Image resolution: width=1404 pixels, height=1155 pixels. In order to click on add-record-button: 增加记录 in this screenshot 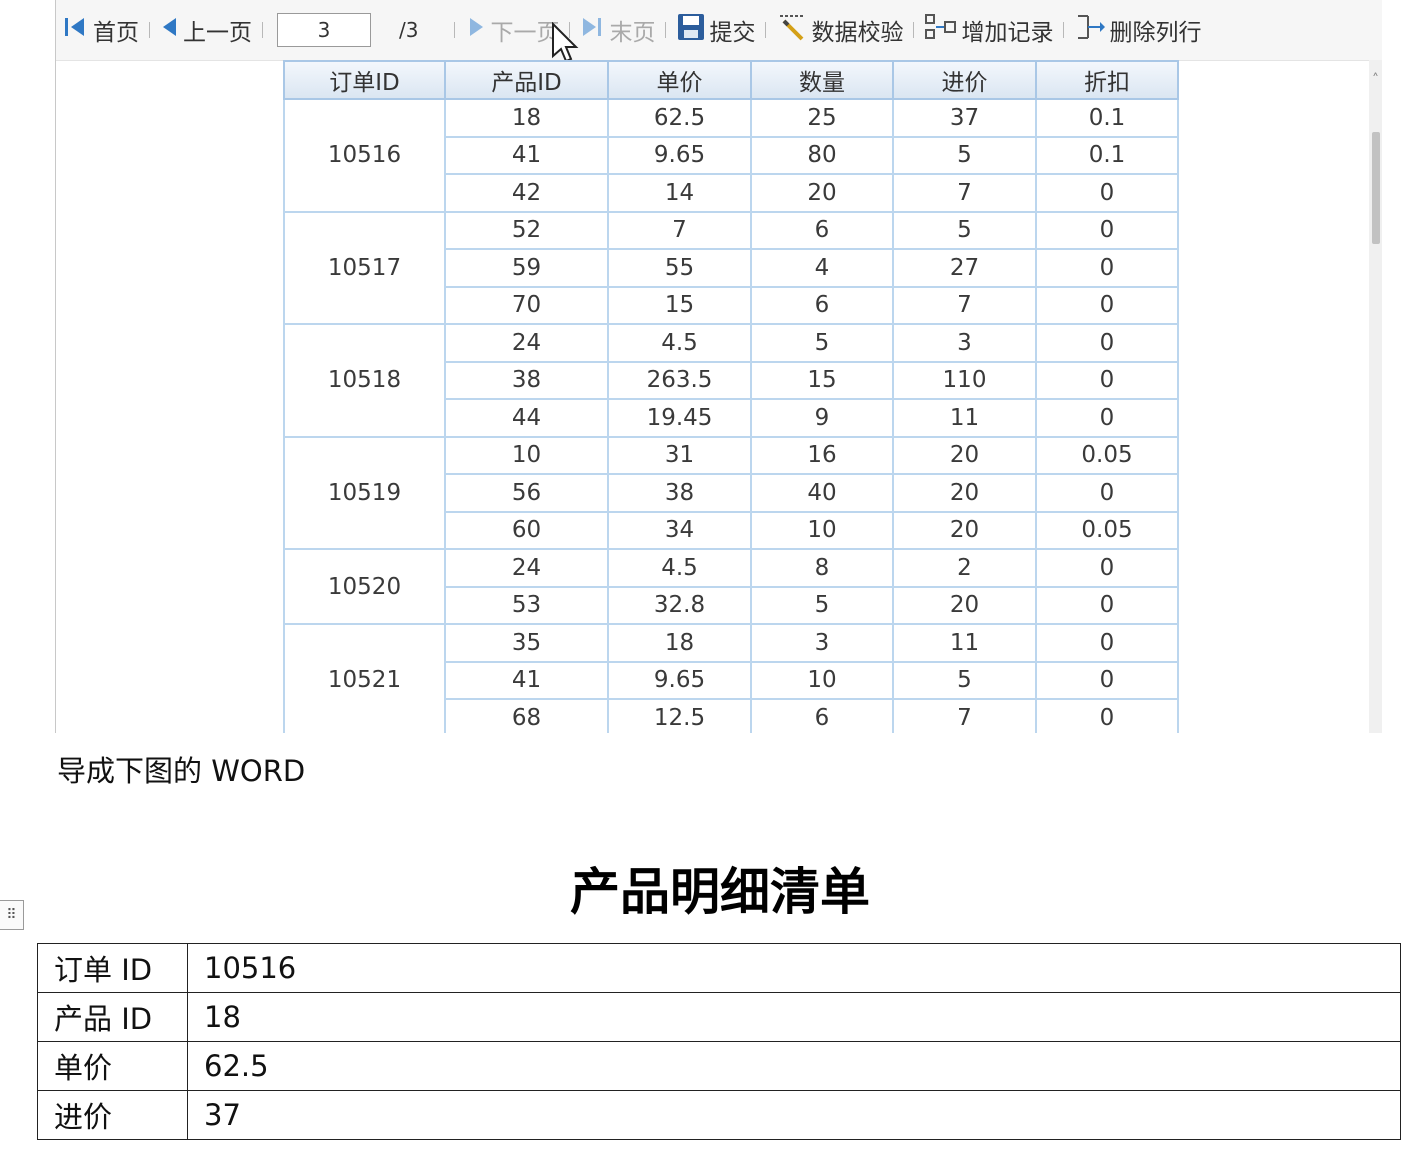, I will do `click(988, 30)`.